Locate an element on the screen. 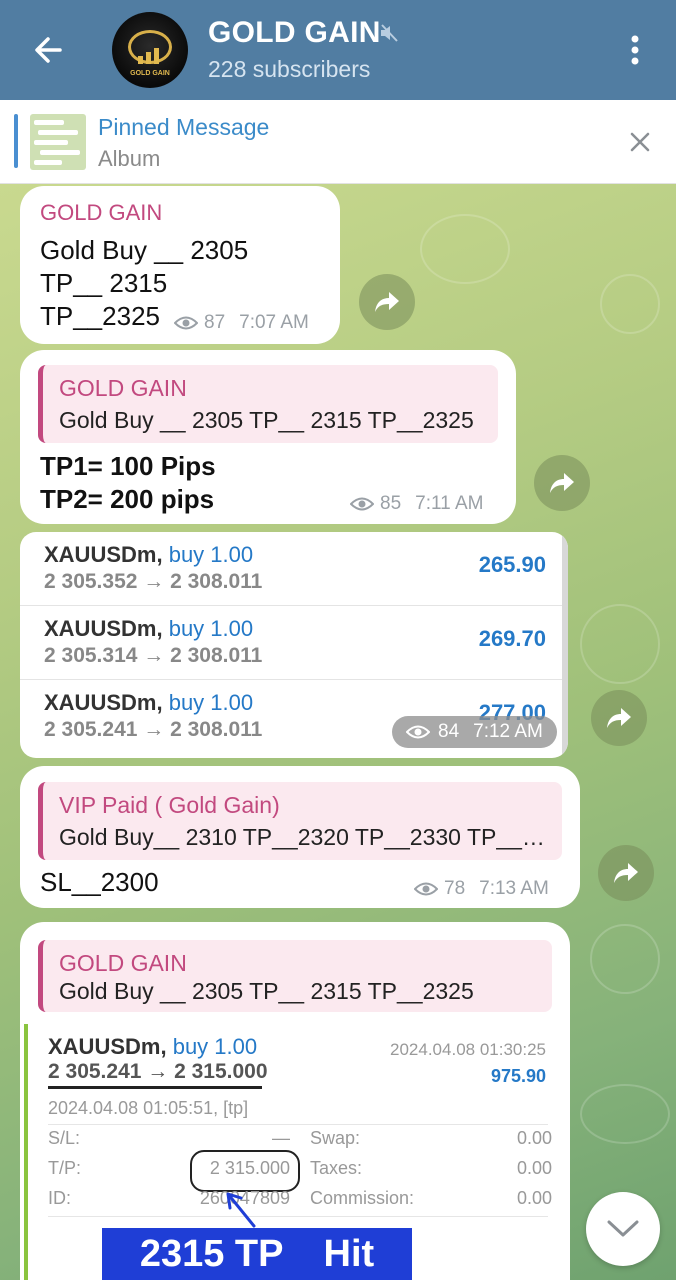 The height and width of the screenshot is (1280, 676). more-vertical-icon is located at coordinates (635, 50).